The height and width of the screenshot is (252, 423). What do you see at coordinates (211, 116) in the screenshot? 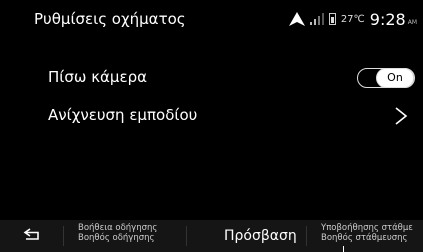
I see `obstacle-detection-row: Ανίχνευση εμποδίου` at bounding box center [211, 116].